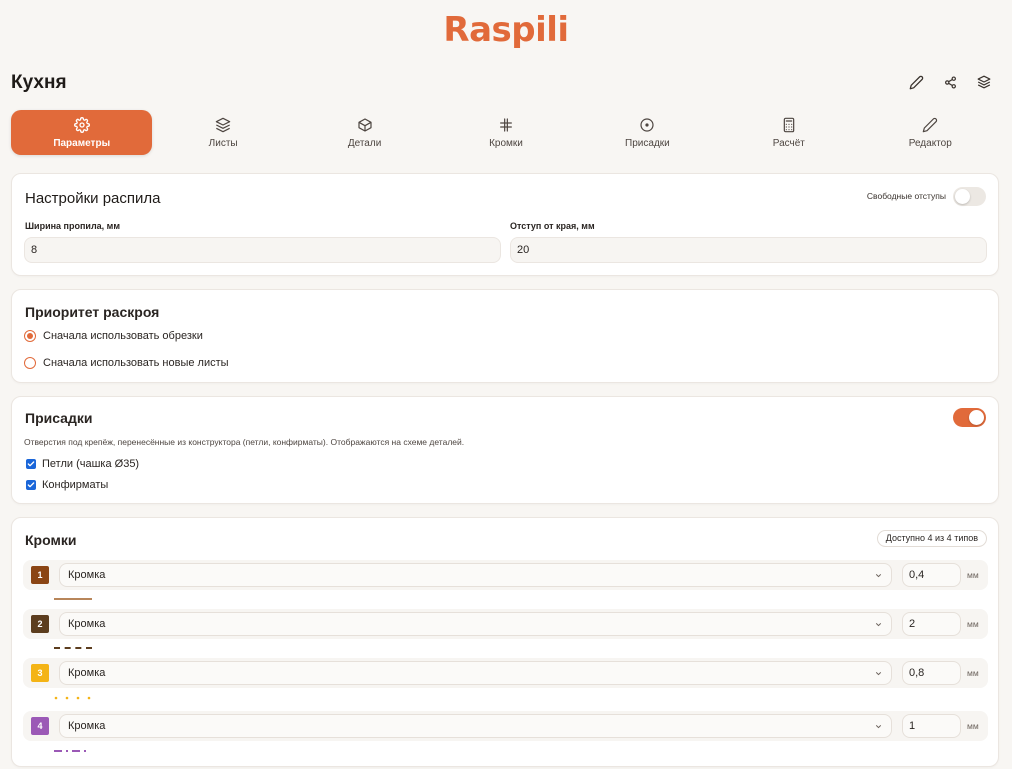 This screenshot has width=1012, height=769. What do you see at coordinates (223, 143) in the screenshot?
I see `tab-label: Листы` at bounding box center [223, 143].